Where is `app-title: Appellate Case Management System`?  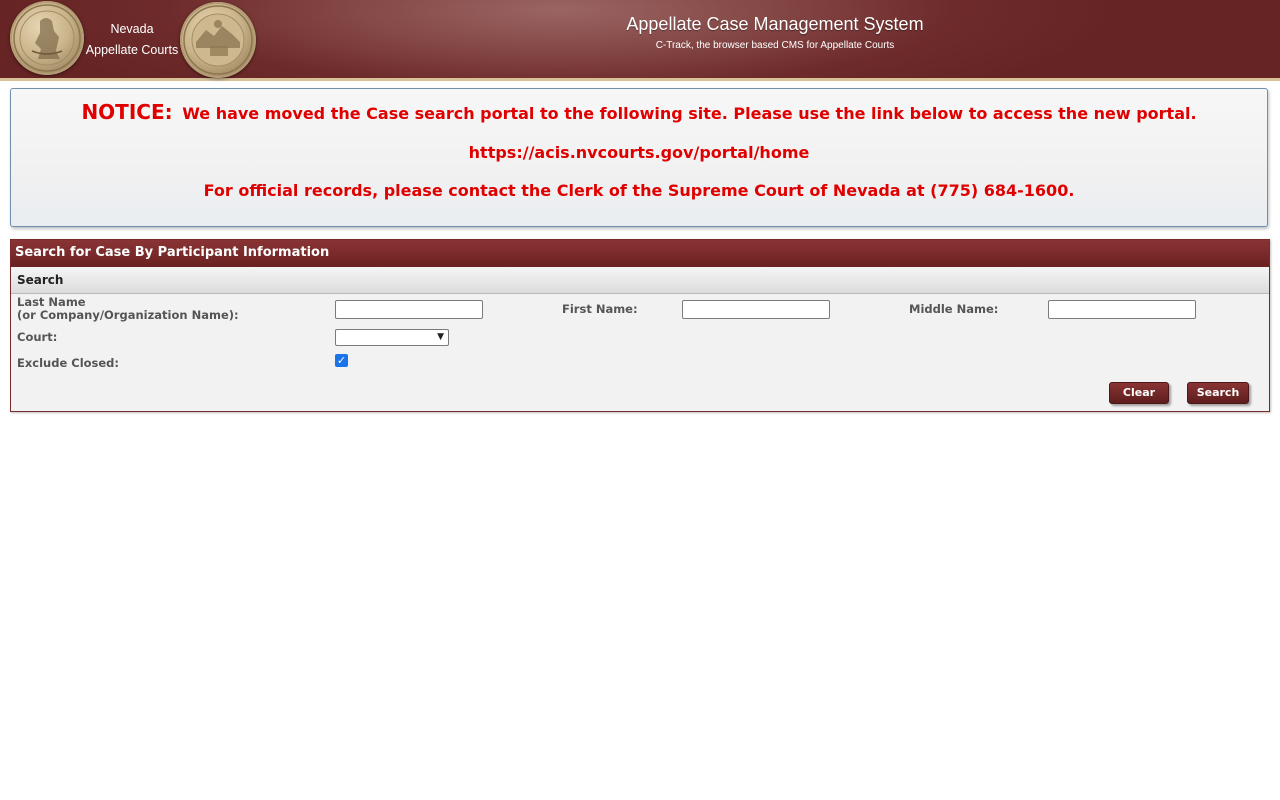 app-title: Appellate Case Management System is located at coordinates (775, 24).